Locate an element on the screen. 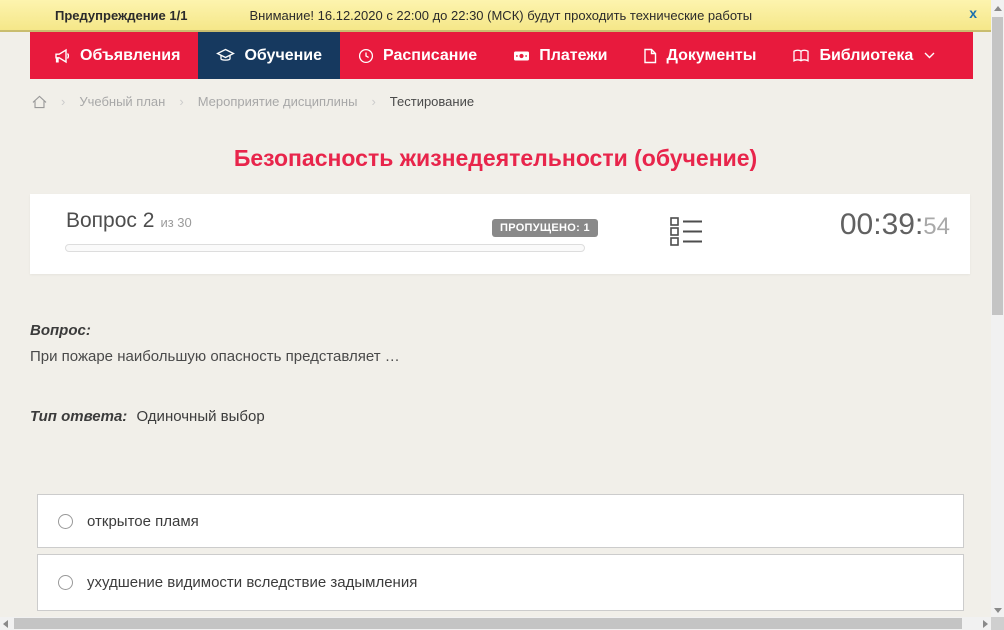 Image resolution: width=1004 pixels, height=630 pixels. breadcrumb-item-study-plan: Учебный план is located at coordinates (122, 101).